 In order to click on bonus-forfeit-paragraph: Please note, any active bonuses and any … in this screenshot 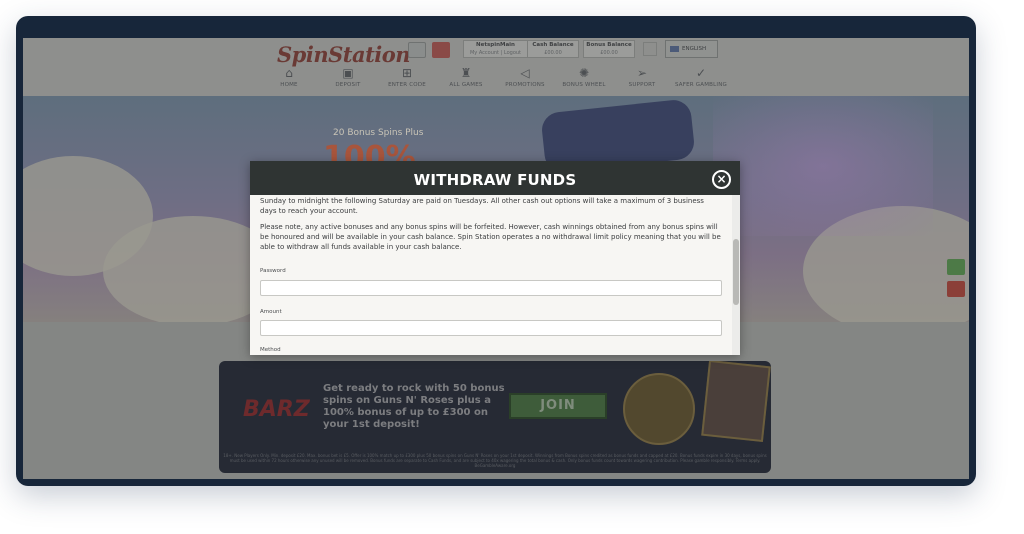, I will do `click(490, 237)`.